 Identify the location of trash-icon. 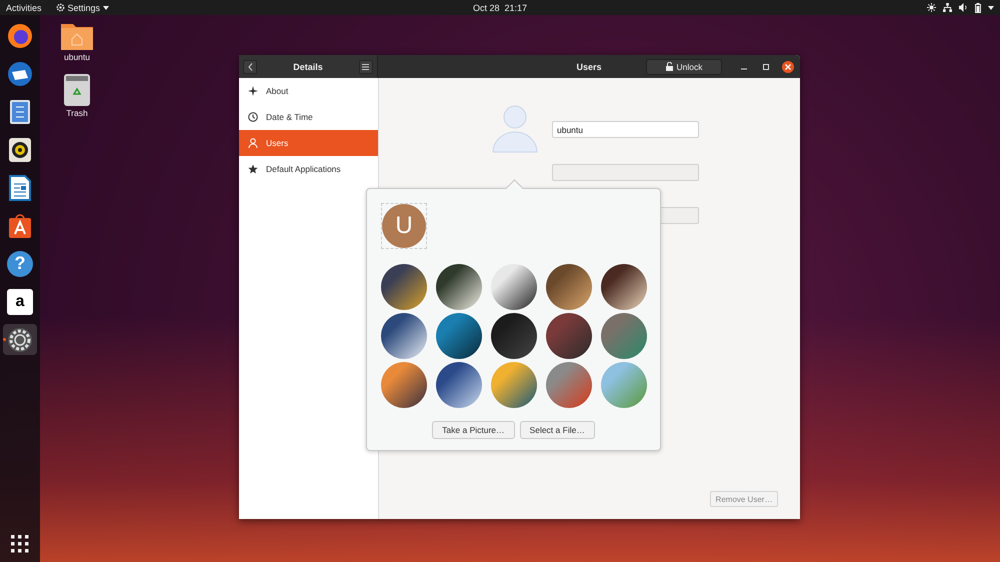
(77, 90).